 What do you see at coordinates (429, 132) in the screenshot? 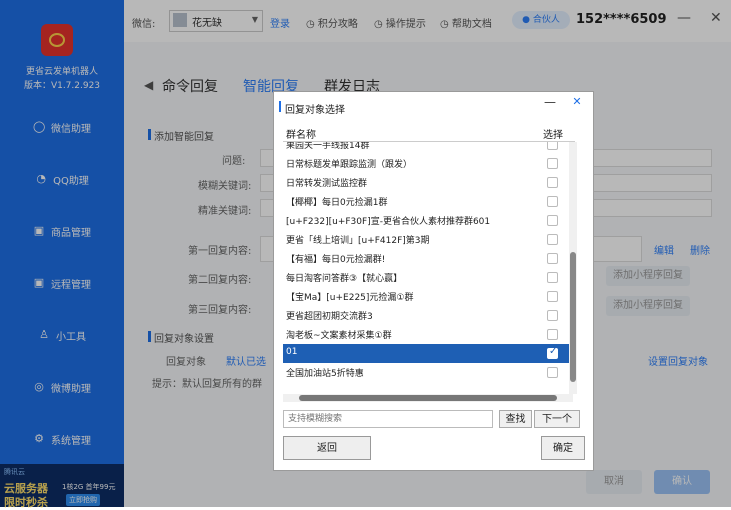
I see `table-header: 群名称 选择` at bounding box center [429, 132].